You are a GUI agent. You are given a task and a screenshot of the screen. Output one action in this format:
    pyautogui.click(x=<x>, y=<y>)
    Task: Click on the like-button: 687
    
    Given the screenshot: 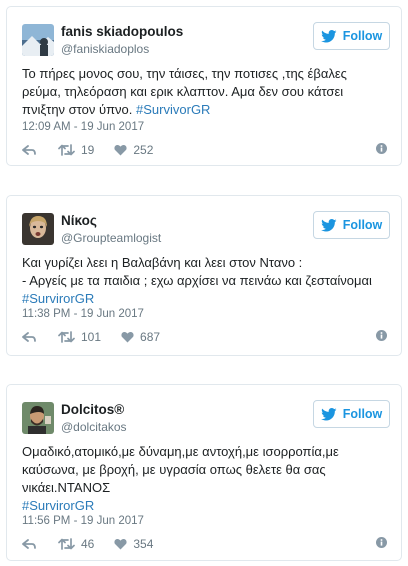 What is the action you would take?
    pyautogui.click(x=140, y=337)
    